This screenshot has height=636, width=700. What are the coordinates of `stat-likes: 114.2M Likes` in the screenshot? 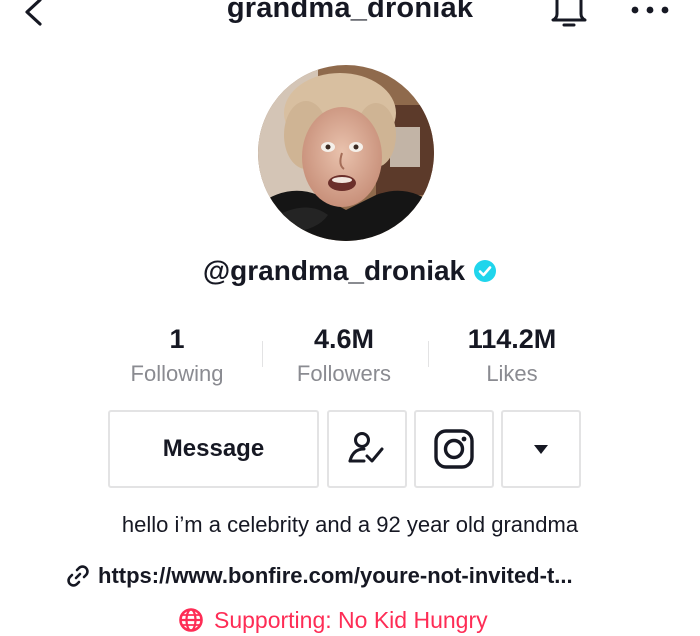 It's located at (512, 355).